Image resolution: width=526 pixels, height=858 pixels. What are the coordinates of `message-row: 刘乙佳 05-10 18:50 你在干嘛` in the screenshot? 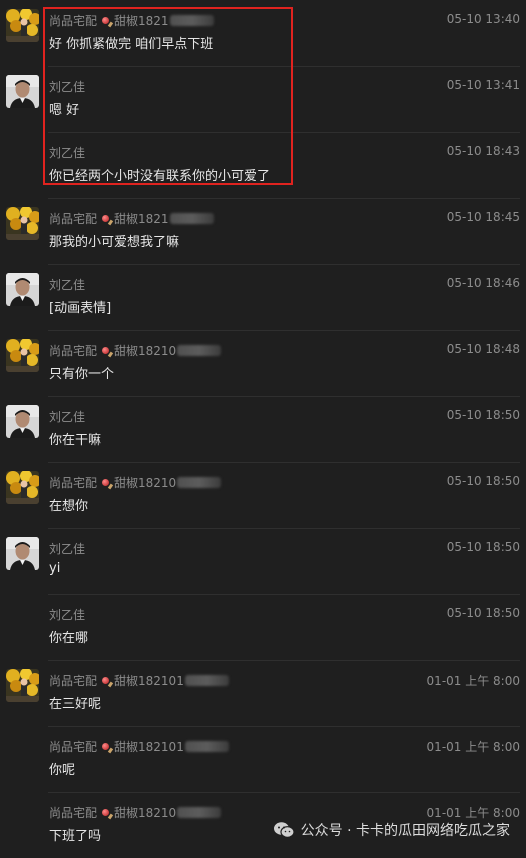 It's located at (263, 429).